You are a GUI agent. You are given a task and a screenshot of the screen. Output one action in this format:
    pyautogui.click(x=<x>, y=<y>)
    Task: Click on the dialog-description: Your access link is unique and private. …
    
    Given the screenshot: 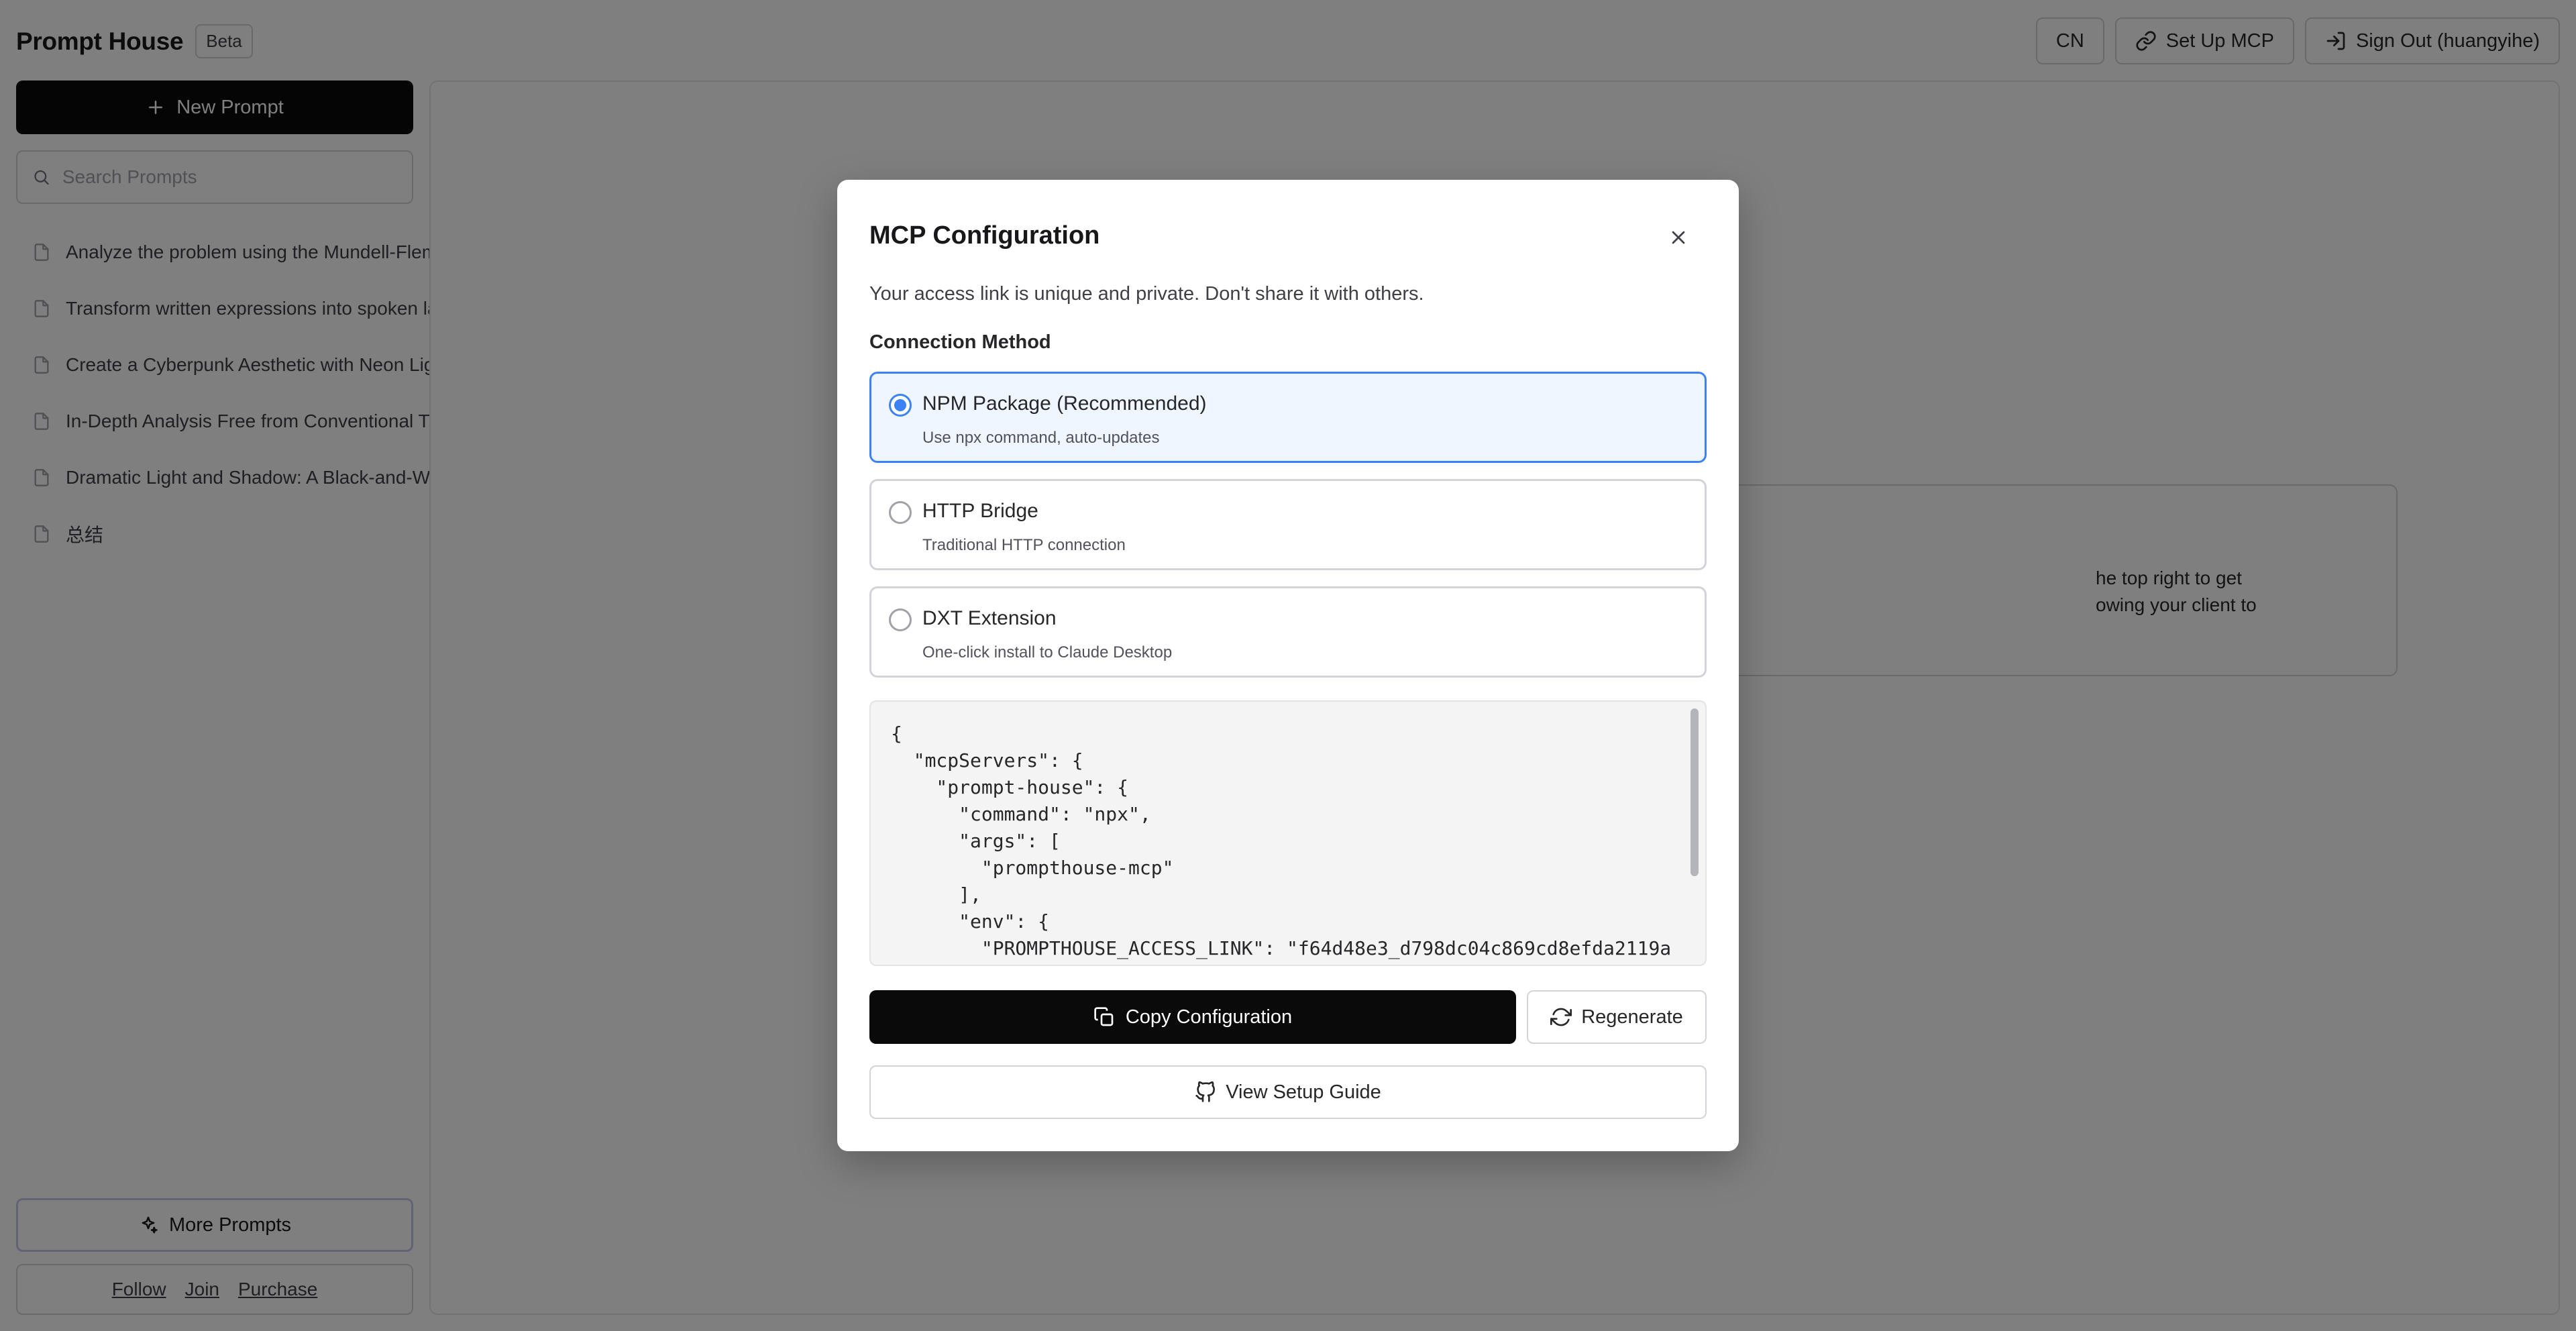 What is the action you would take?
    pyautogui.click(x=1146, y=294)
    